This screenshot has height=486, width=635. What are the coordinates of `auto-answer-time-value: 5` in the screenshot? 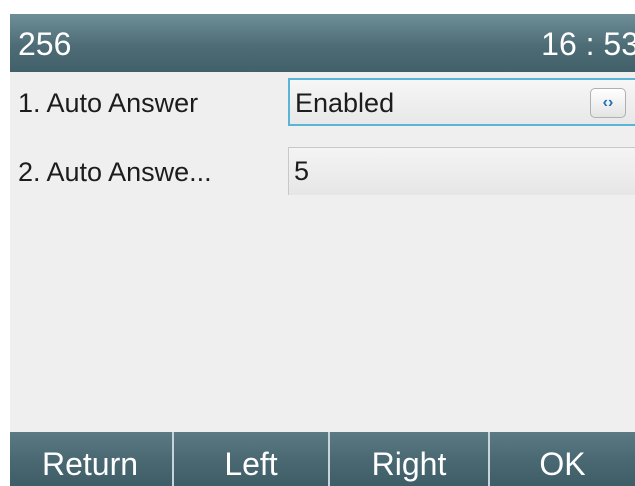 It's located at (302, 171).